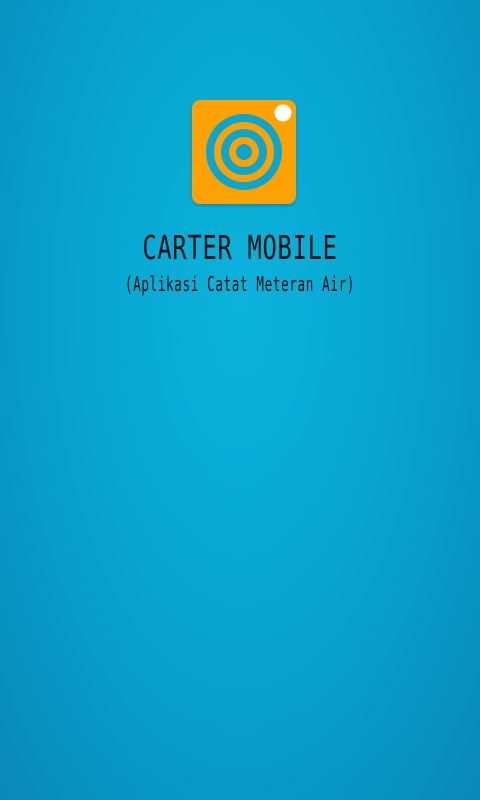 This screenshot has width=480, height=800. What do you see at coordinates (240, 247) in the screenshot?
I see `app-title: CARTER MOBILE` at bounding box center [240, 247].